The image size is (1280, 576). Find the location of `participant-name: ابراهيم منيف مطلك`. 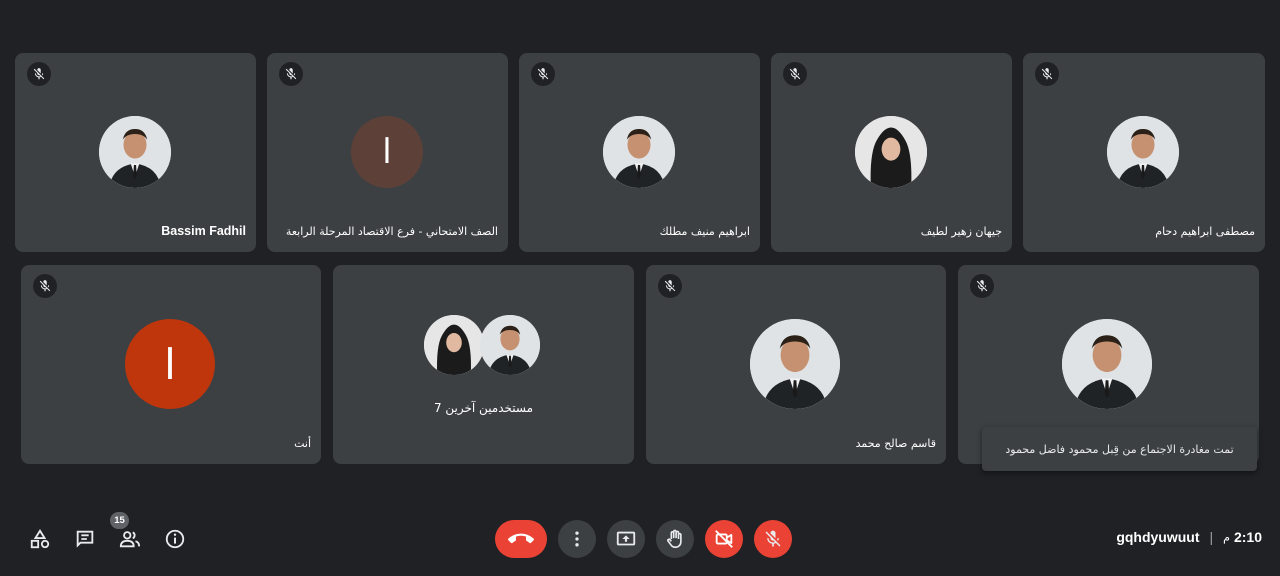

participant-name: ابراهيم منيف مطلك is located at coordinates (704, 231).